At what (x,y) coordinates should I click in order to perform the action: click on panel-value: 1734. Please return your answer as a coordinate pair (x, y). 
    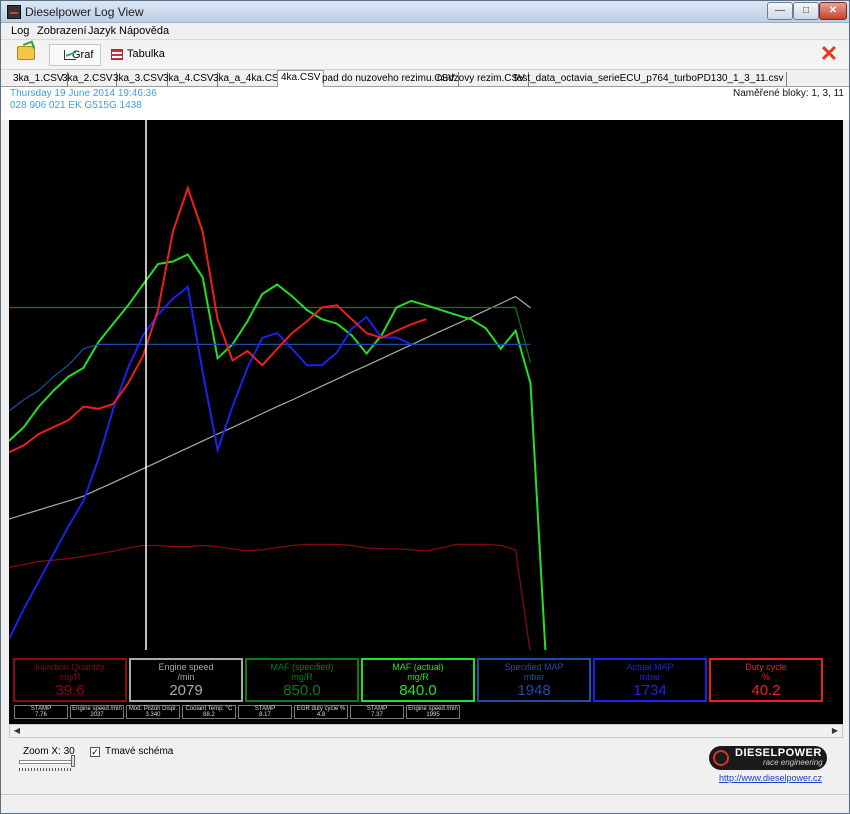
    Looking at the image, I should click on (650, 690).